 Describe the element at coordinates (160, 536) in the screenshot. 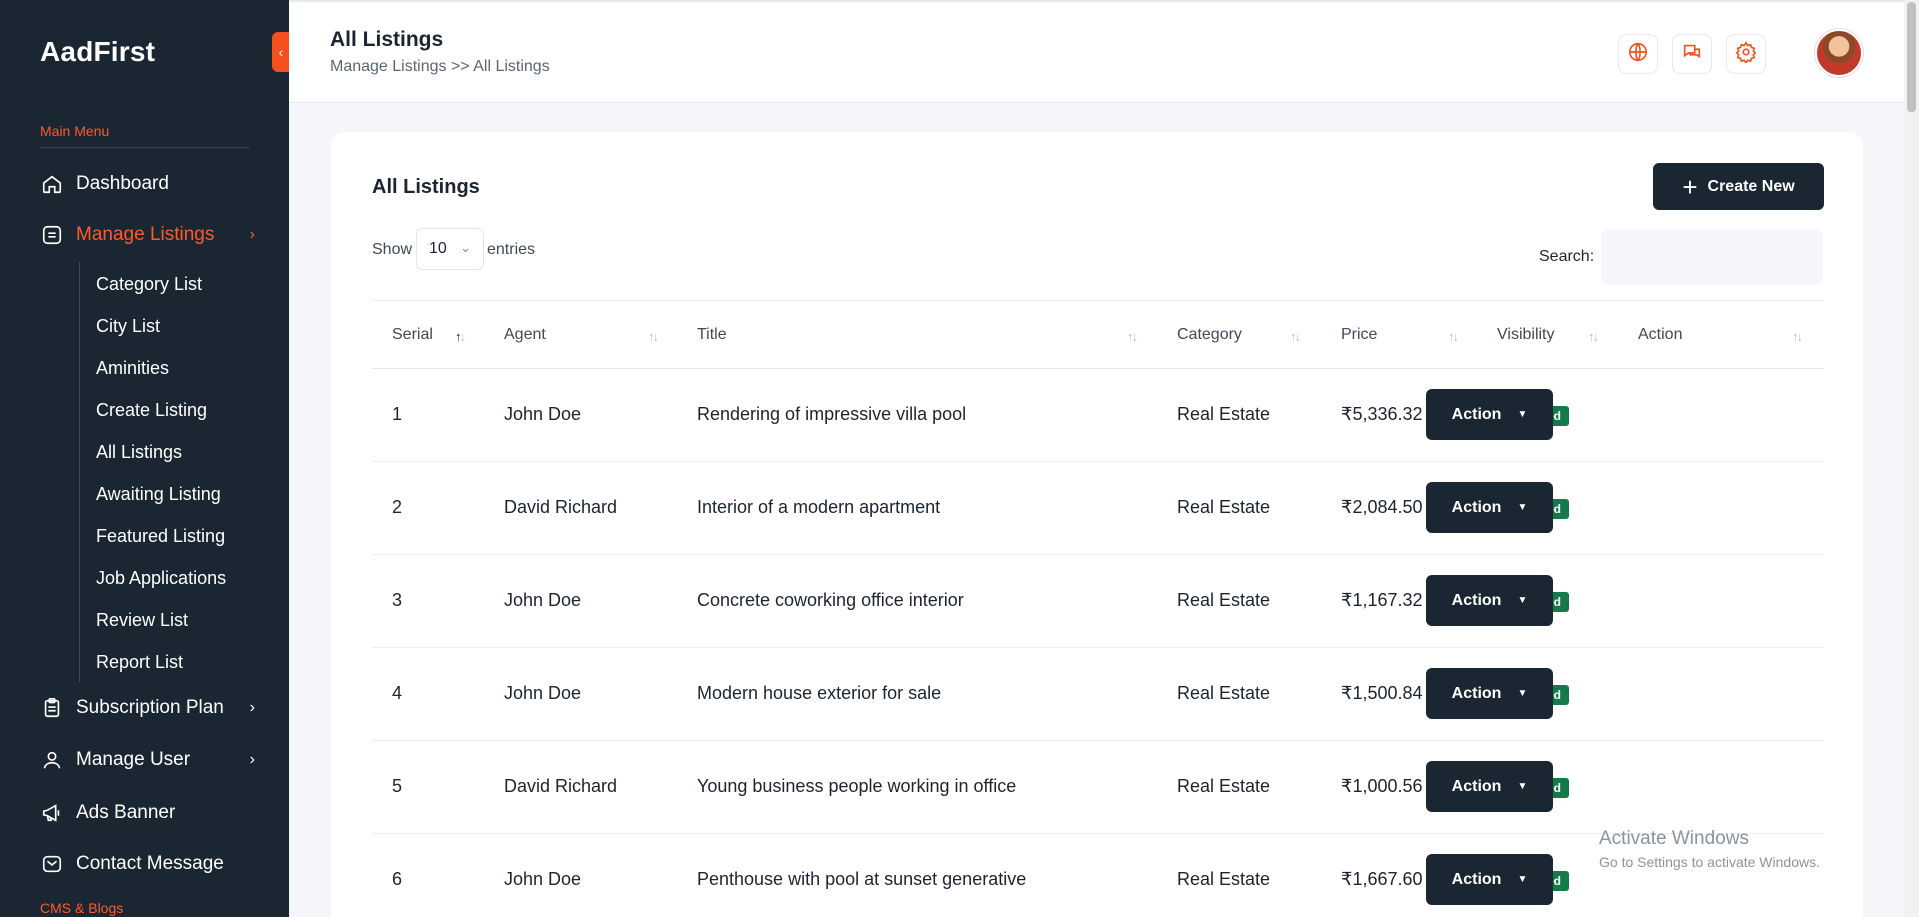

I see `submenu-item-featured-listing: Featured Listing` at that location.